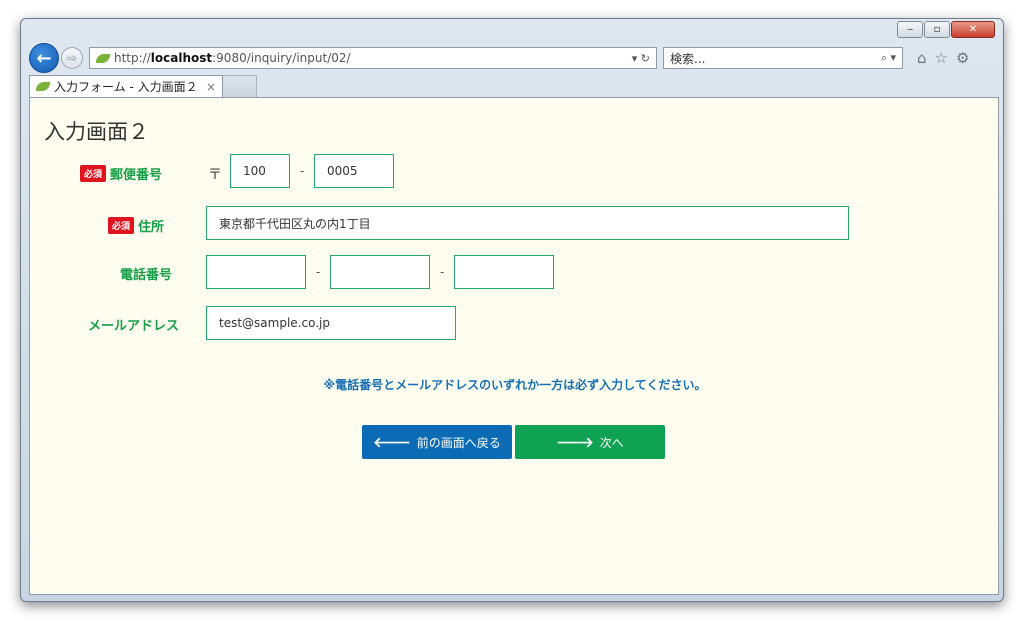  I want to click on refresh-icon: ▾ ↻, so click(641, 58).